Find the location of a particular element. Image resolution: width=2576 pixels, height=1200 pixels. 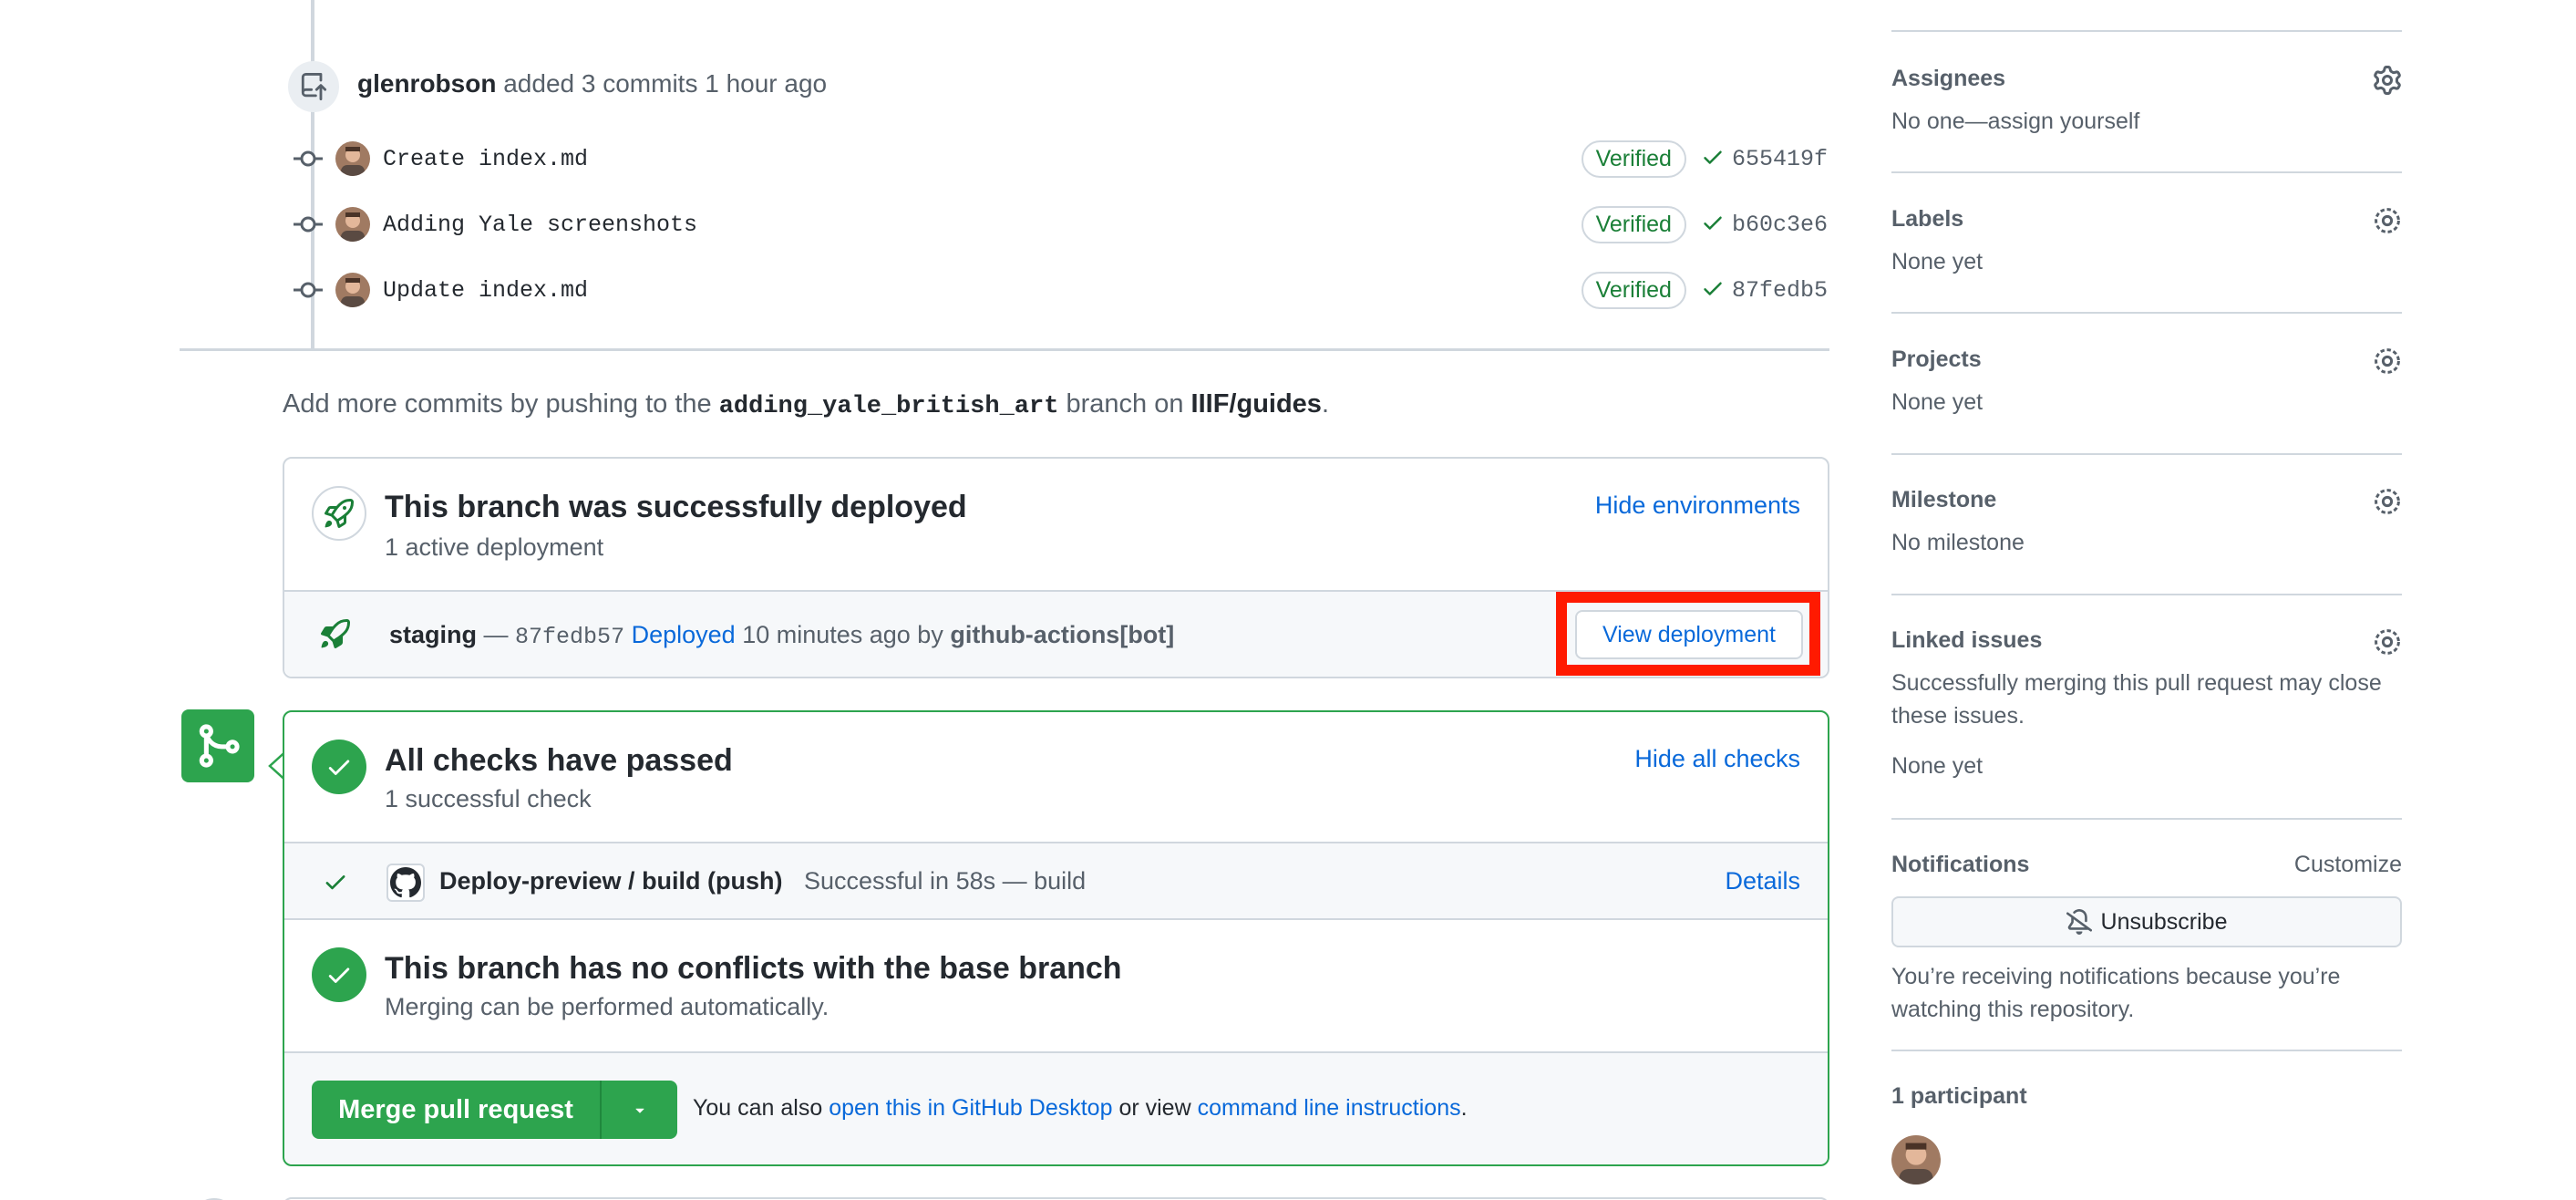

commit-message: Create index.md is located at coordinates (485, 159).